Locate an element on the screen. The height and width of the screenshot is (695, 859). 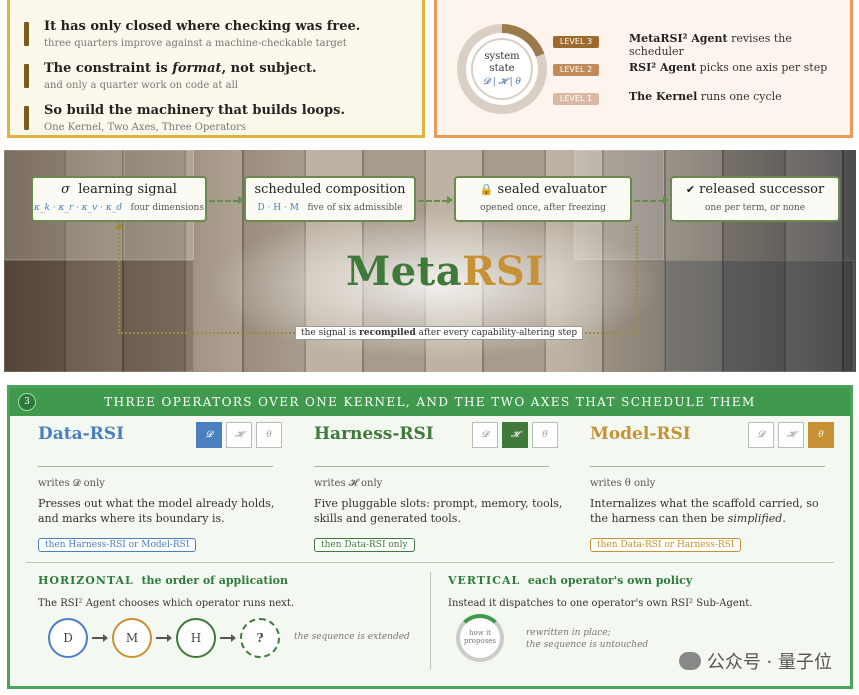
sequence-node: D is located at coordinates (68, 638).